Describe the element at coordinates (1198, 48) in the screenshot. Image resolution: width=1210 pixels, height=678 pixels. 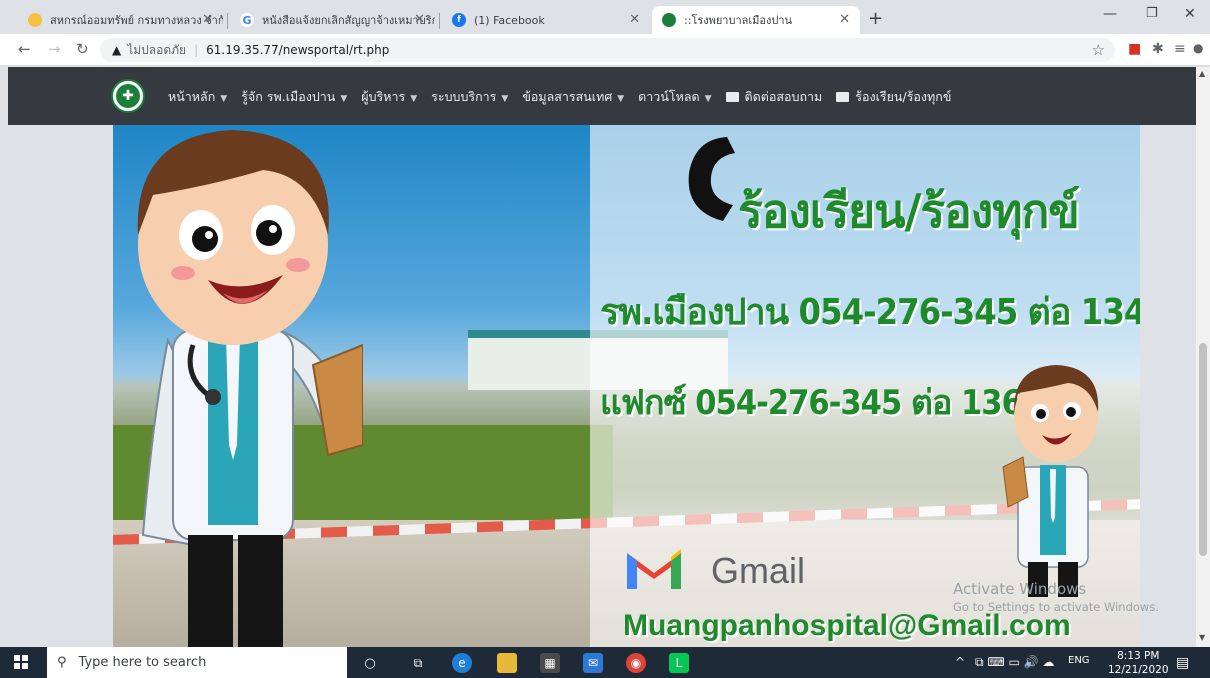
I see `profile-avatar: ●` at that location.